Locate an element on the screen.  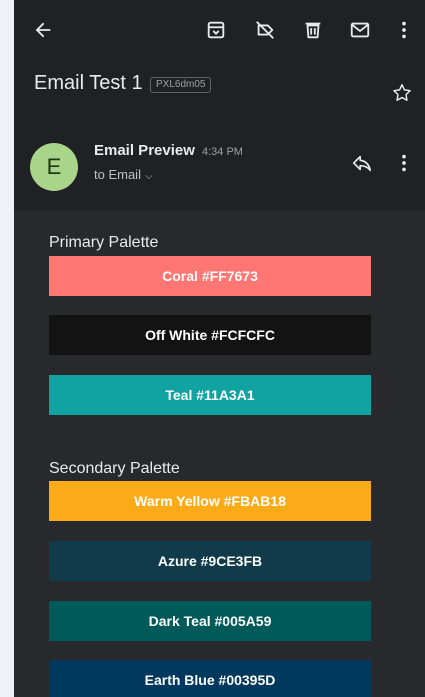
swatch-azure: Azure #9CE3FB is located at coordinates (210, 561).